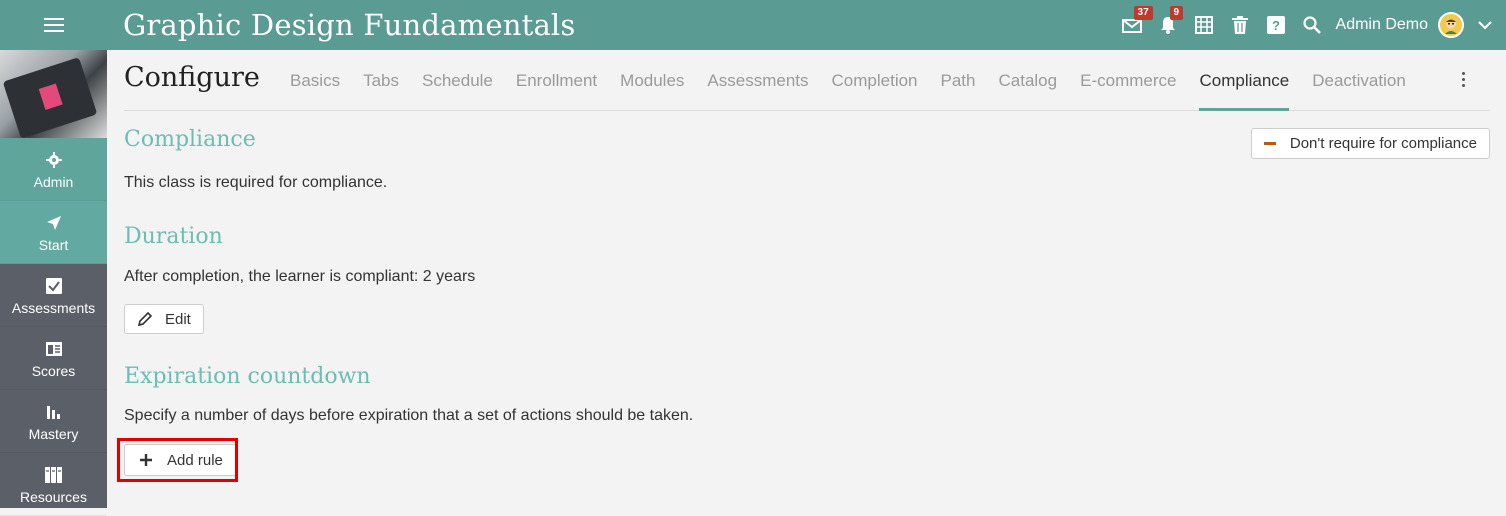 Image resolution: width=1506 pixels, height=516 pixels. What do you see at coordinates (1128, 80) in the screenshot?
I see `tab-e-commerce: E-commerce` at bounding box center [1128, 80].